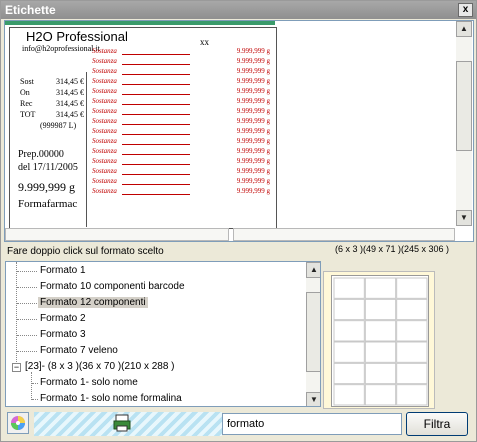 The width and height of the screenshot is (477, 442). I want to click on printer-icon, so click(122, 423).